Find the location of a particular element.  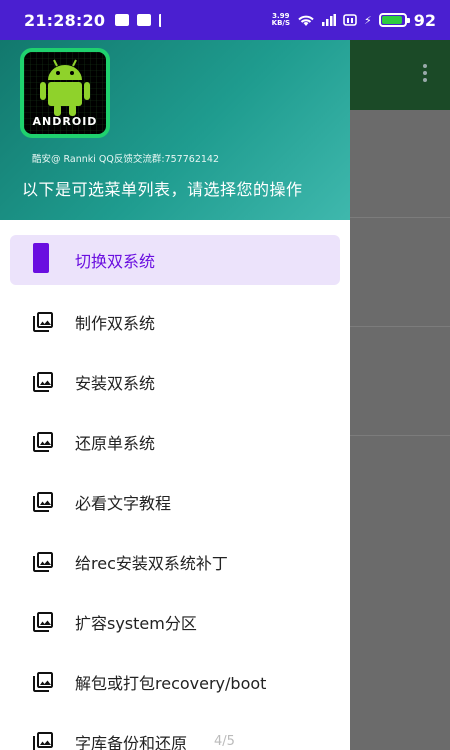

menu-item-text-tutorial: 必看文字教程 is located at coordinates (175, 503).